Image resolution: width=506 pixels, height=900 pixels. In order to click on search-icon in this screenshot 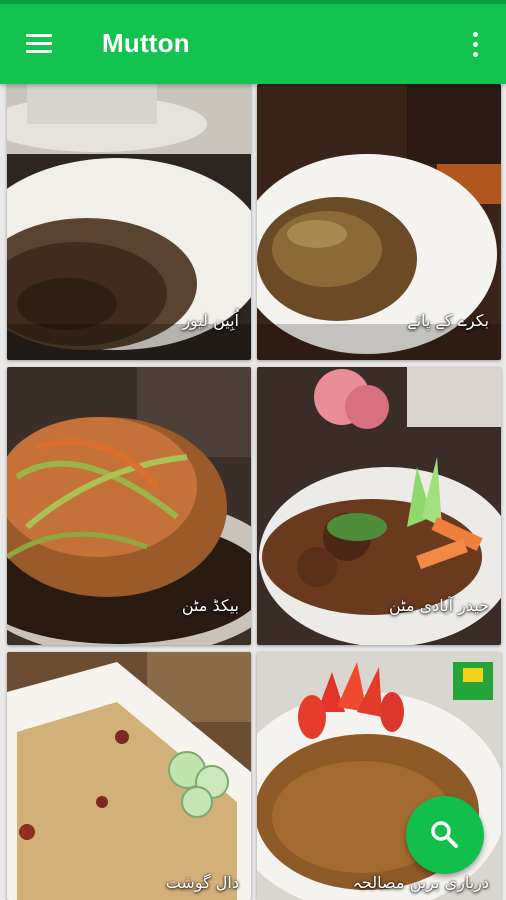, I will do `click(444, 834)`.